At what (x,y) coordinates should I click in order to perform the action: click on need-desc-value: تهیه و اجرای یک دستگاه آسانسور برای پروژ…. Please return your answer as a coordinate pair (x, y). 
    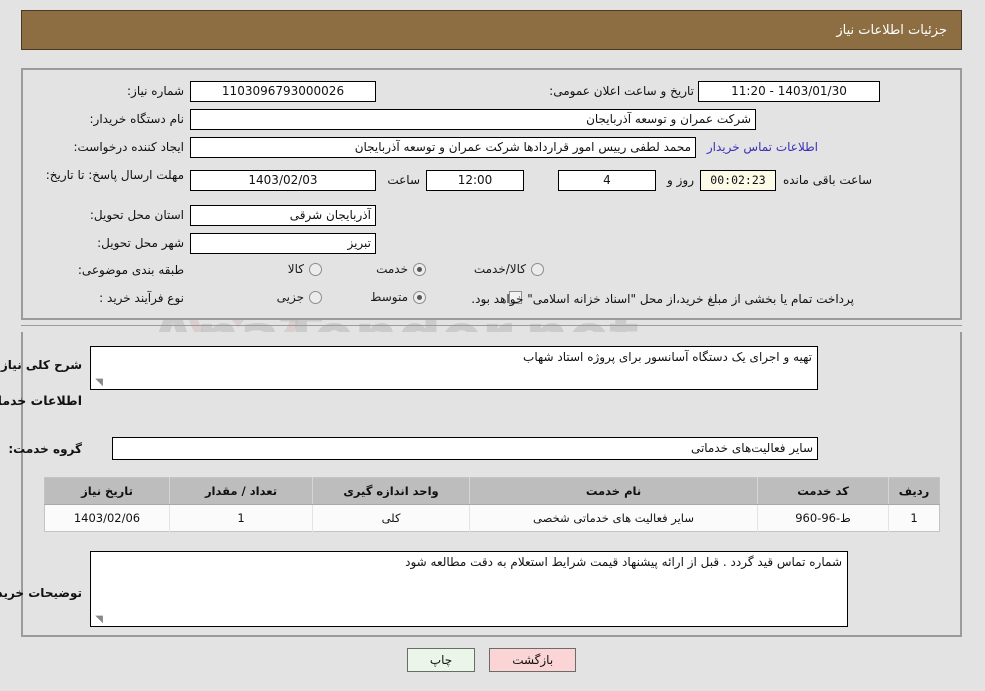
    Looking at the image, I should click on (668, 357).